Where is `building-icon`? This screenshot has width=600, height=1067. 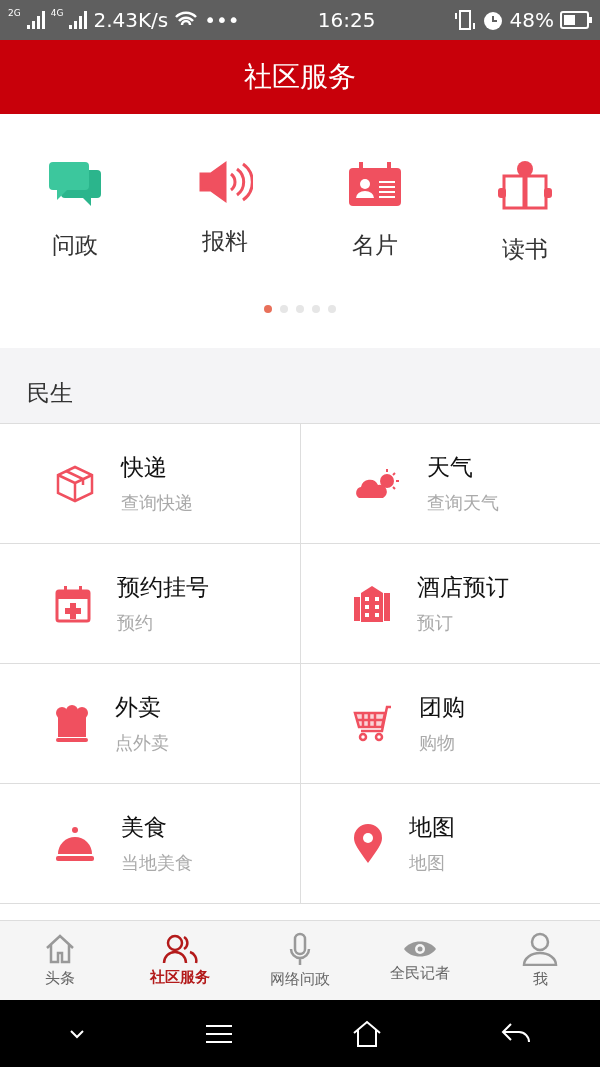 building-icon is located at coordinates (372, 603).